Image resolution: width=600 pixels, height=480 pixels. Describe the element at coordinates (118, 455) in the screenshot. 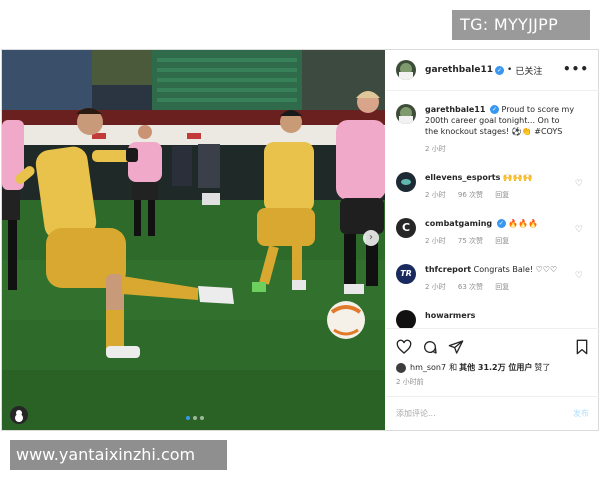

I see `watermark-bottom: www.yantaixinzhi.com` at that location.